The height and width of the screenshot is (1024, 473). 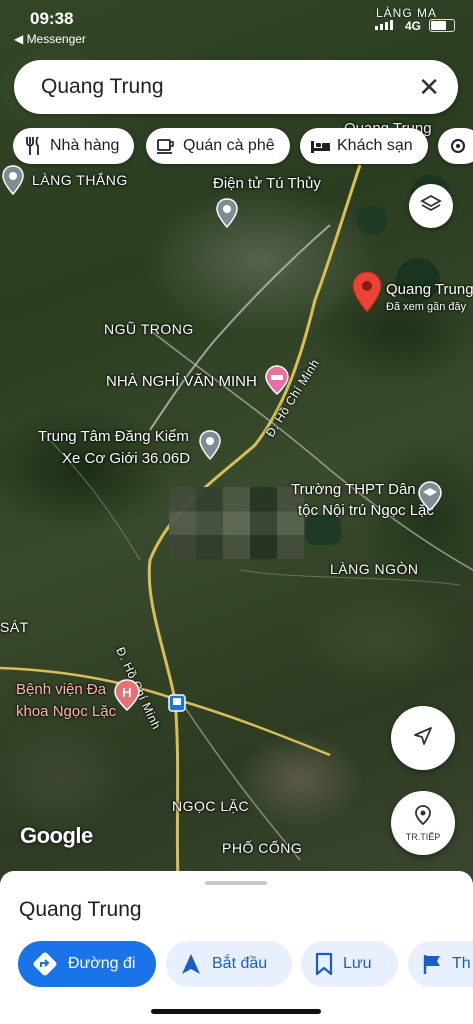 I want to click on map-label-benh-vien-2: khoa Ngọc Lặc, so click(x=66, y=711).